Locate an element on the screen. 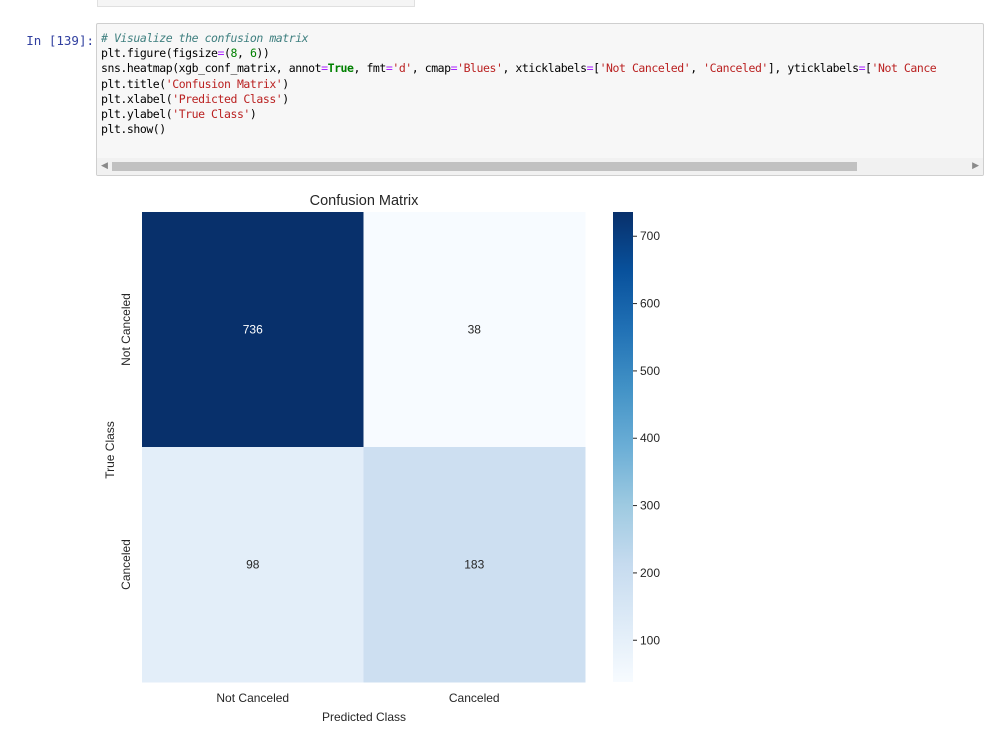 The image size is (1000, 750). code-line: plt.xlabel('Predicted Class') is located at coordinates (195, 99).